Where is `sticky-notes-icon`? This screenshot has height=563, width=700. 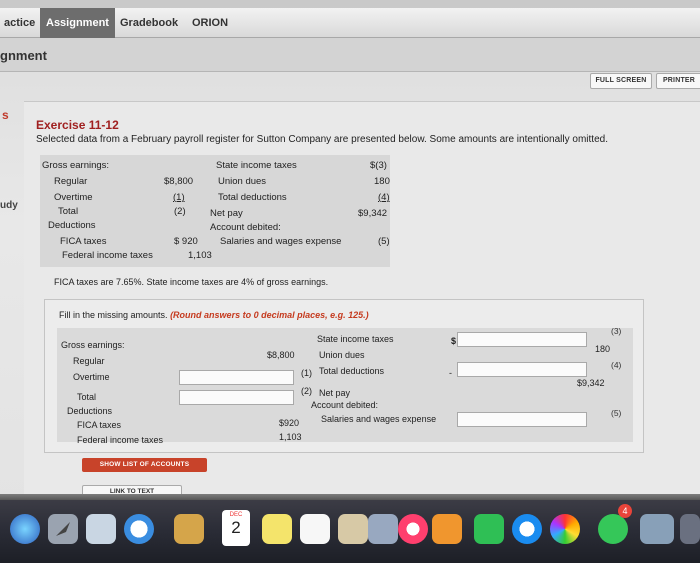
sticky-notes-icon is located at coordinates (277, 529).